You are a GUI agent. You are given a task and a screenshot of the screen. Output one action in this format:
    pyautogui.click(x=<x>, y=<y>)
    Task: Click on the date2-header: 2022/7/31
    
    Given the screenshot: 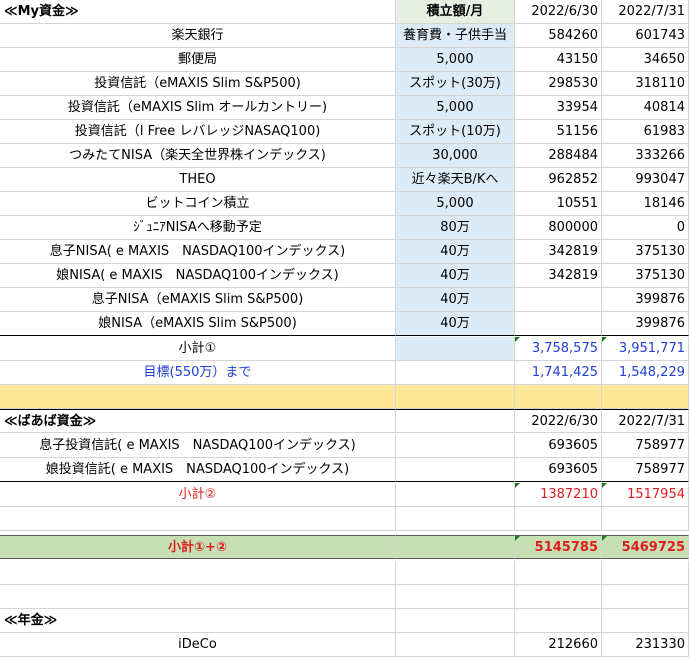 What is the action you would take?
    pyautogui.click(x=645, y=12)
    